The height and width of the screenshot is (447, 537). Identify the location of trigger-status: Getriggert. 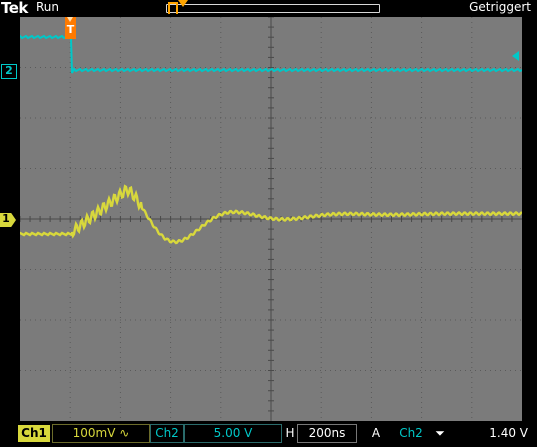
(500, 7).